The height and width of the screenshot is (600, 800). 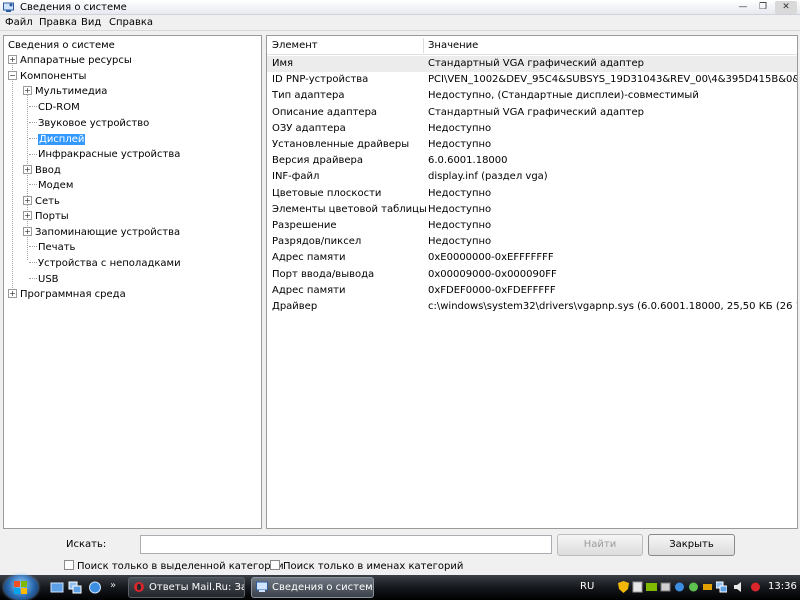 What do you see at coordinates (786, 7) in the screenshot?
I see `close-window-button: ✕` at bounding box center [786, 7].